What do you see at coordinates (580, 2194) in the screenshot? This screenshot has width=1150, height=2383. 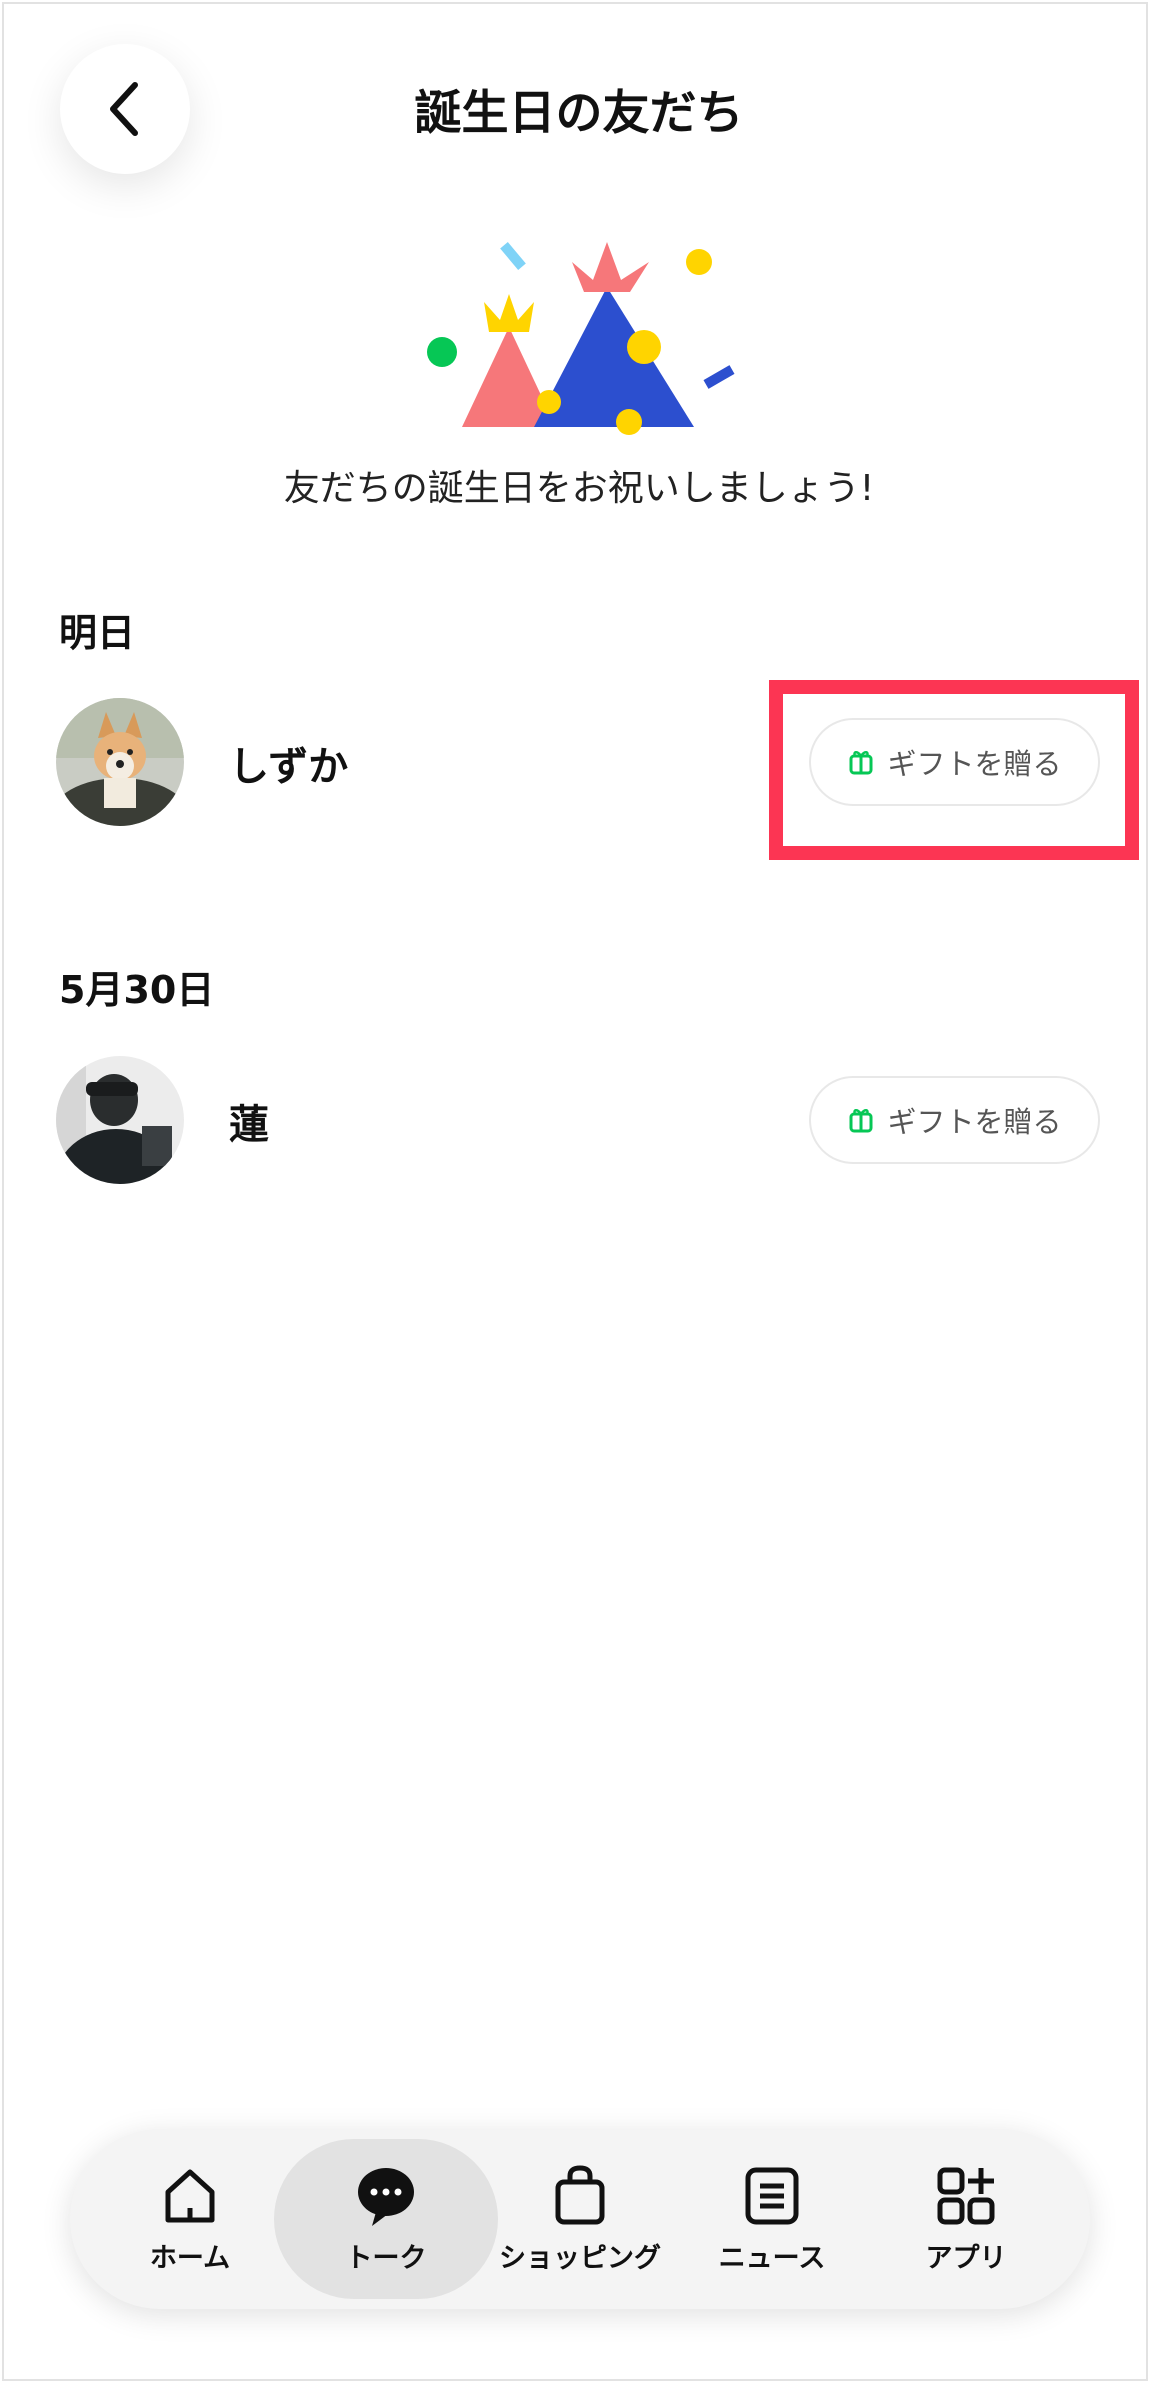 I see `shopping-bag-icon` at bounding box center [580, 2194].